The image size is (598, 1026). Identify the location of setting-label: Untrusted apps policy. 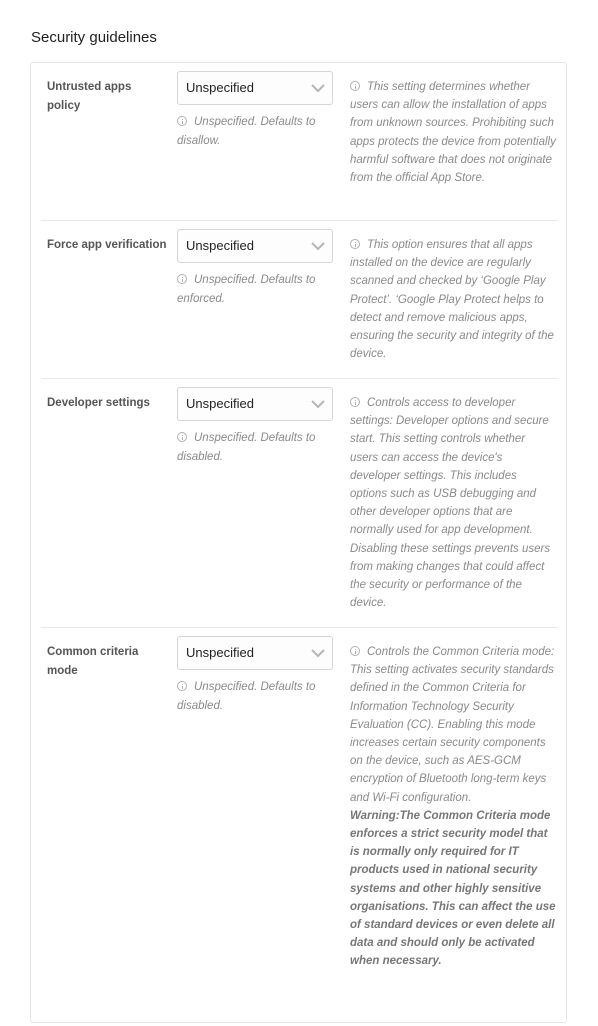
(89, 96).